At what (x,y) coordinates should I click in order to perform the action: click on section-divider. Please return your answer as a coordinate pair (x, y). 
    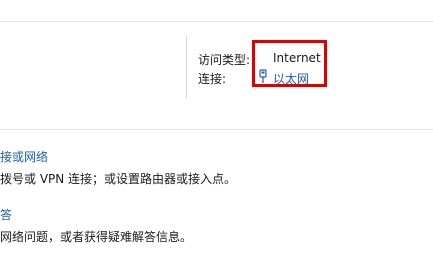
    Looking at the image, I should click on (216, 129).